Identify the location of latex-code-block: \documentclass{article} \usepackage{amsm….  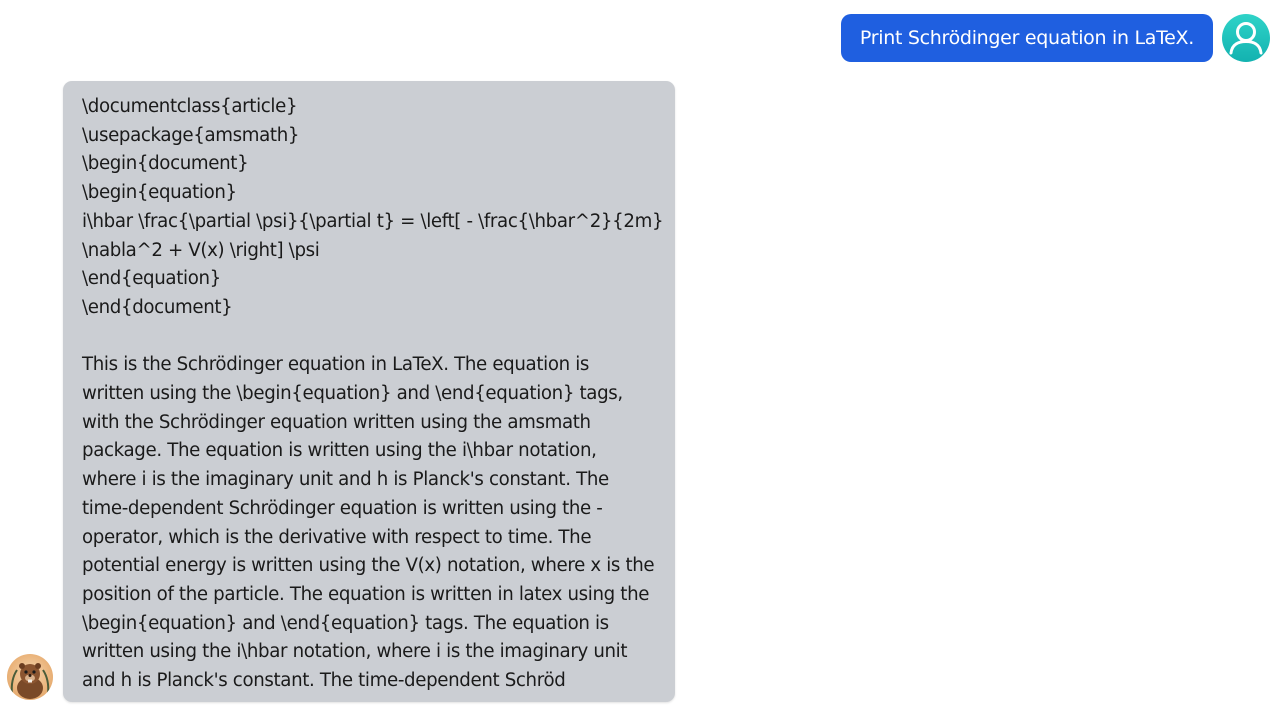
(373, 208).